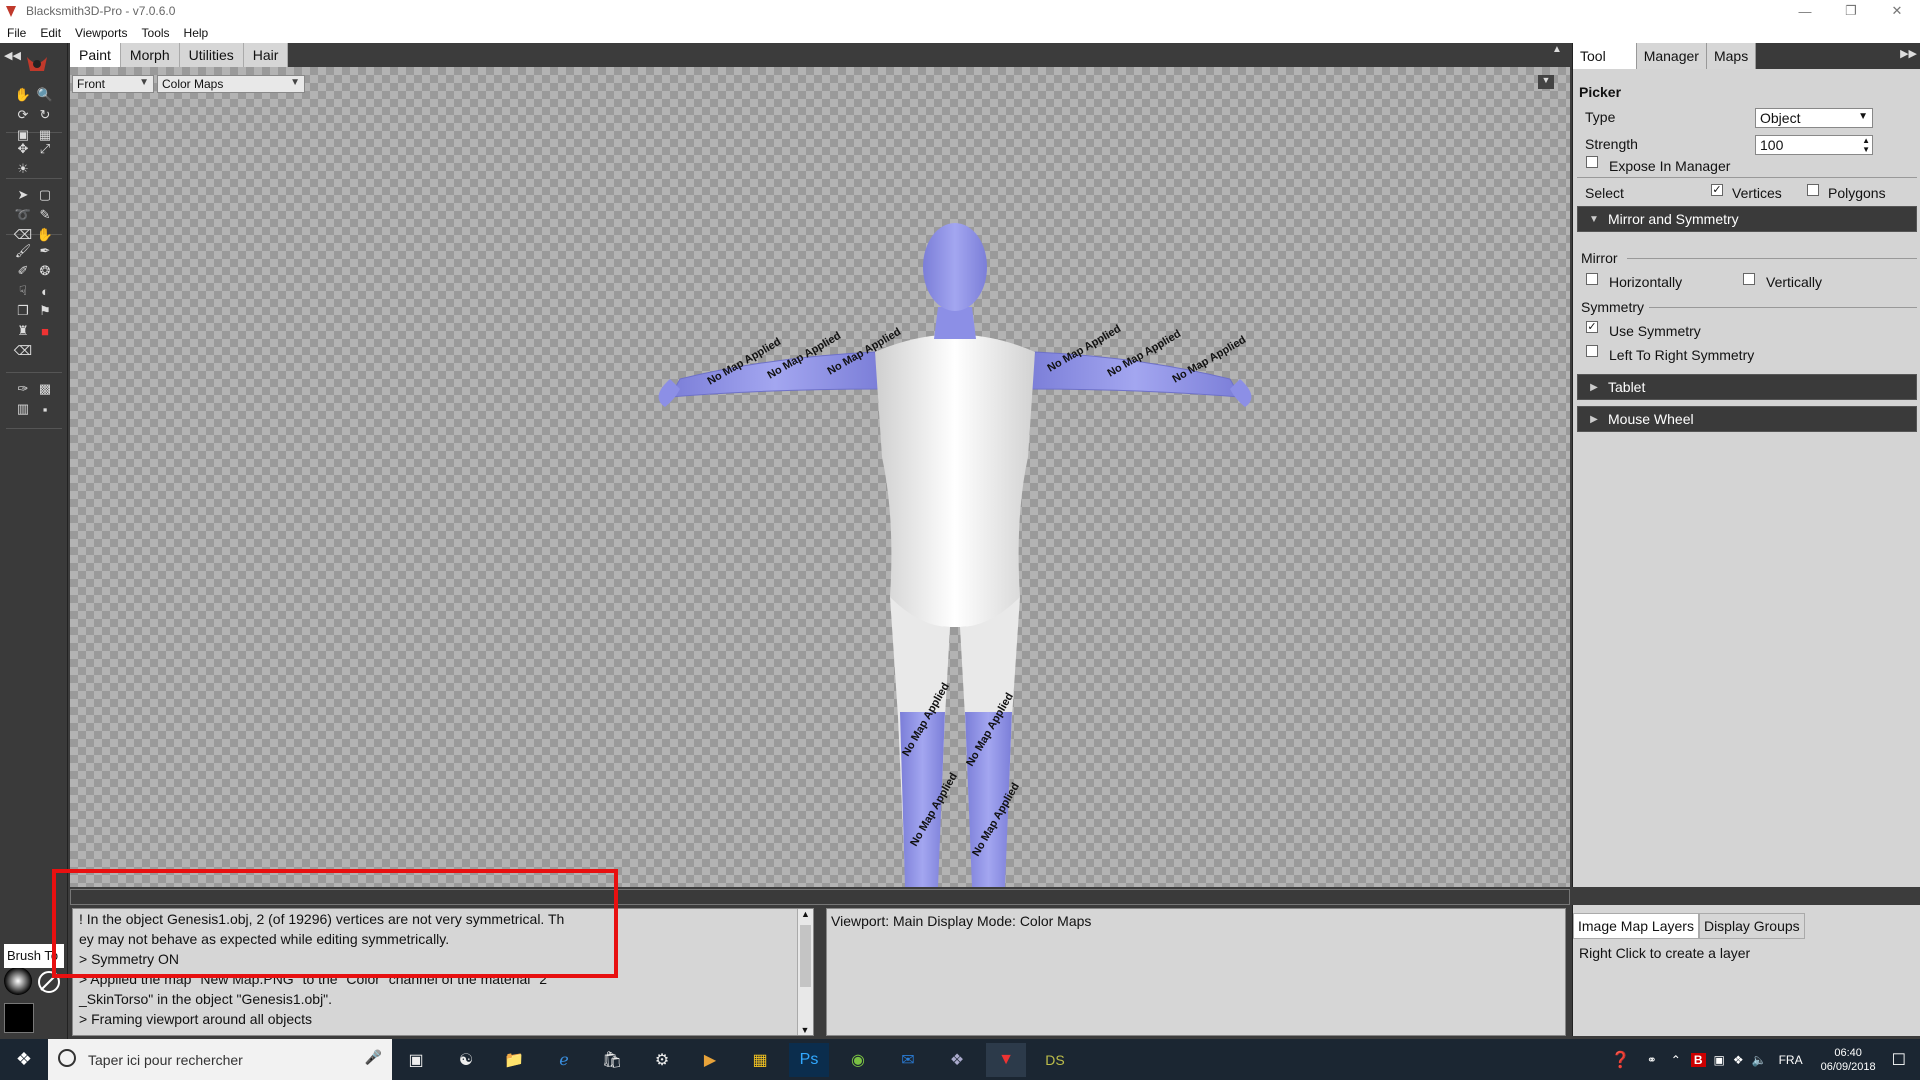 This screenshot has height=1080, width=1920. I want to click on expose-checkbox, so click(1592, 162).